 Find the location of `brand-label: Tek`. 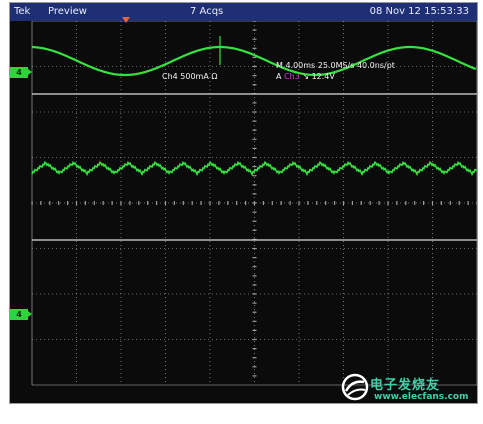

brand-label: Tek is located at coordinates (22, 11).